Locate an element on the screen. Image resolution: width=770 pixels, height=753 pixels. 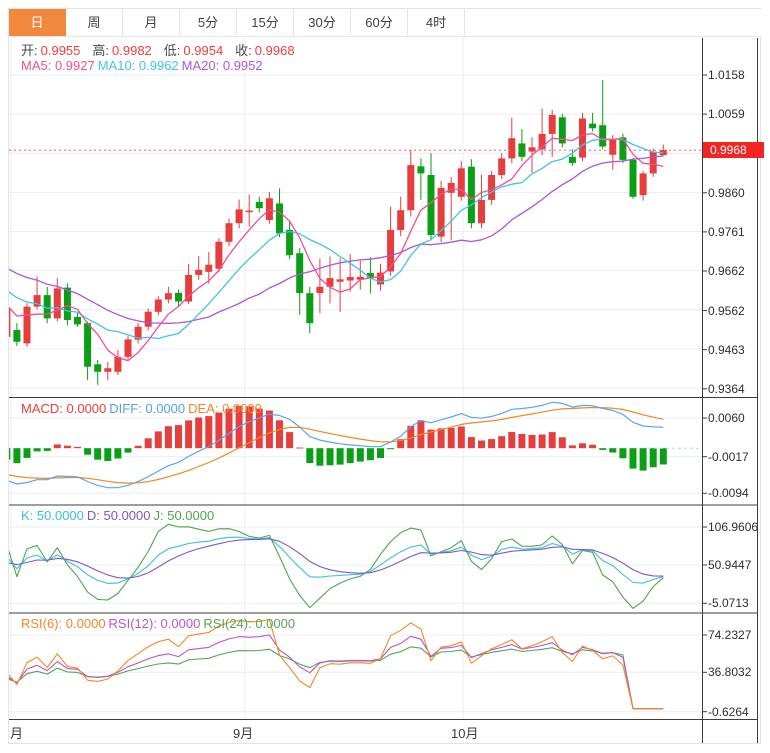
kdj-legend-item: D: 50.0000 is located at coordinates (118, 515).